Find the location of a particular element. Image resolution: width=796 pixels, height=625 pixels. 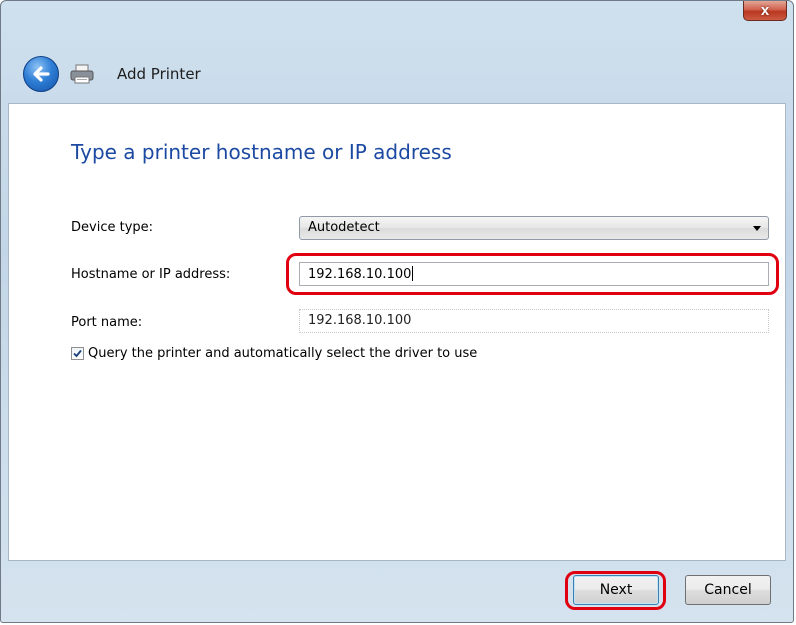

cancel-button-label: Cancel is located at coordinates (728, 590).